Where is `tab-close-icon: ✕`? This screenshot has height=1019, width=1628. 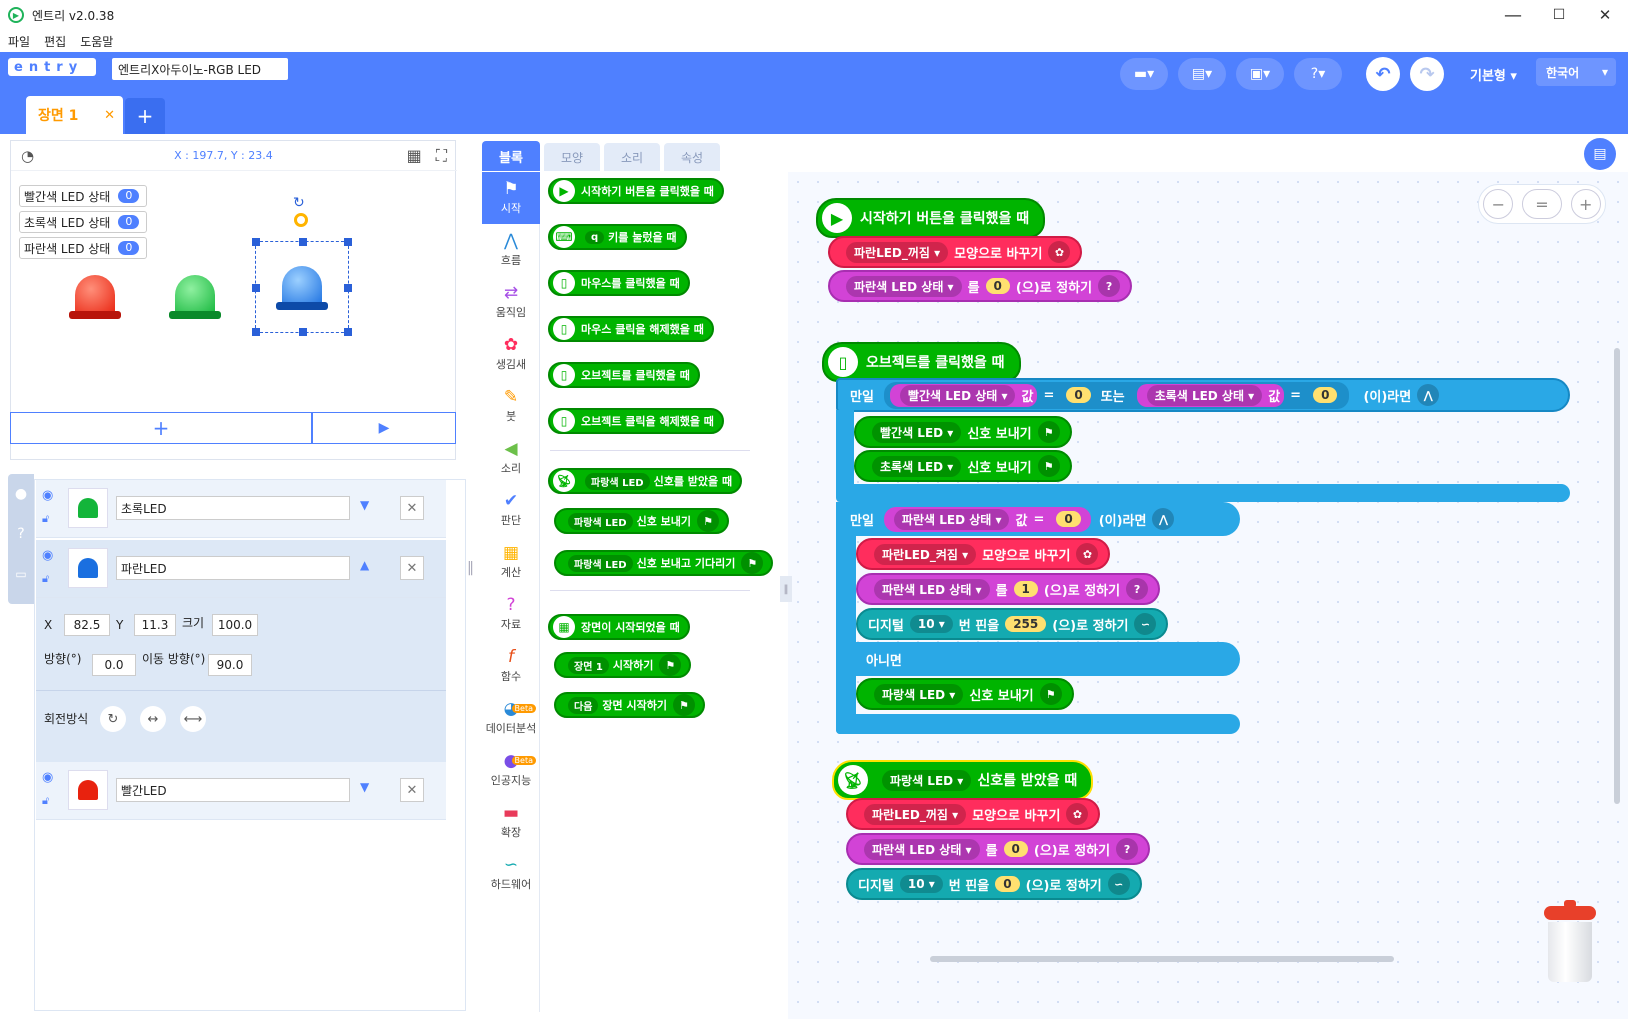 tab-close-icon: ✕ is located at coordinates (109, 115).